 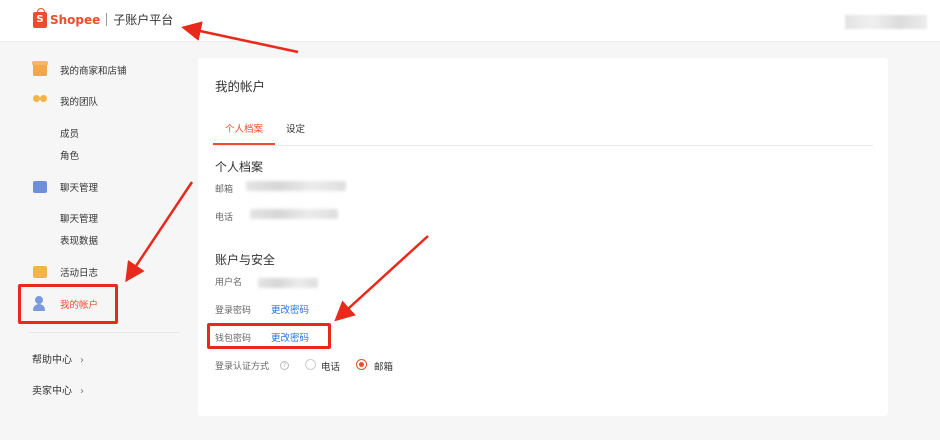 What do you see at coordinates (75, 19) in the screenshot?
I see `brand-name: Shopee` at bounding box center [75, 19].